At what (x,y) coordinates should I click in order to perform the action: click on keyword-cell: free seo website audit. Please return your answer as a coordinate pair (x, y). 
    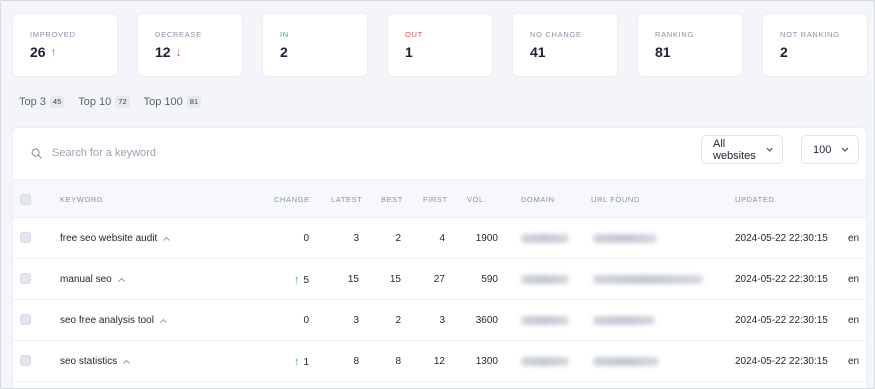
    Looking at the image, I should click on (115, 239).